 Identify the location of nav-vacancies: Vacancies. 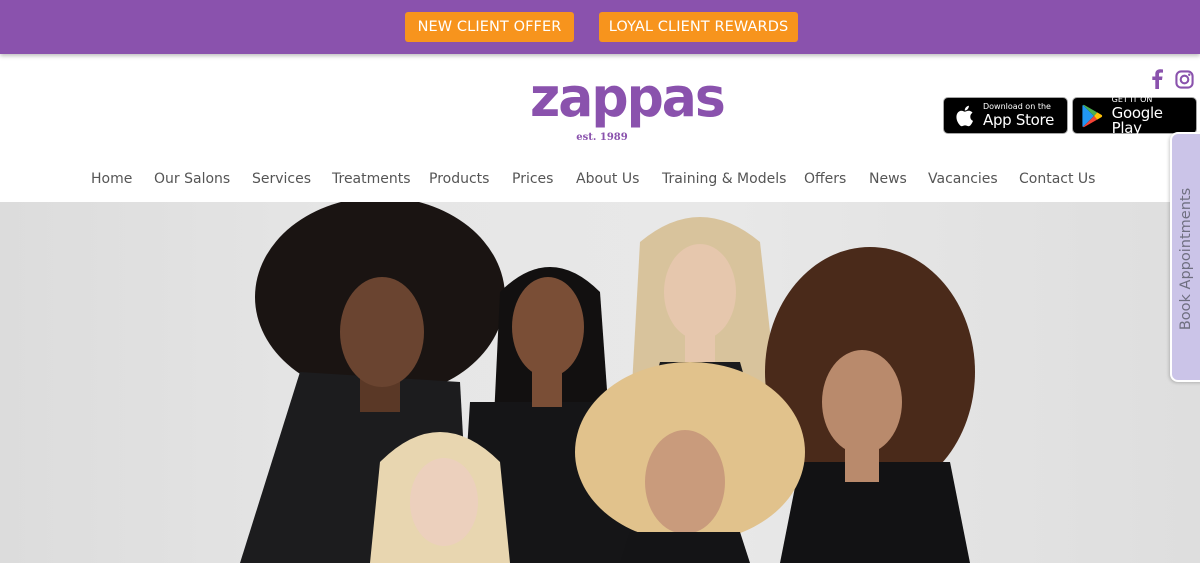
(963, 179).